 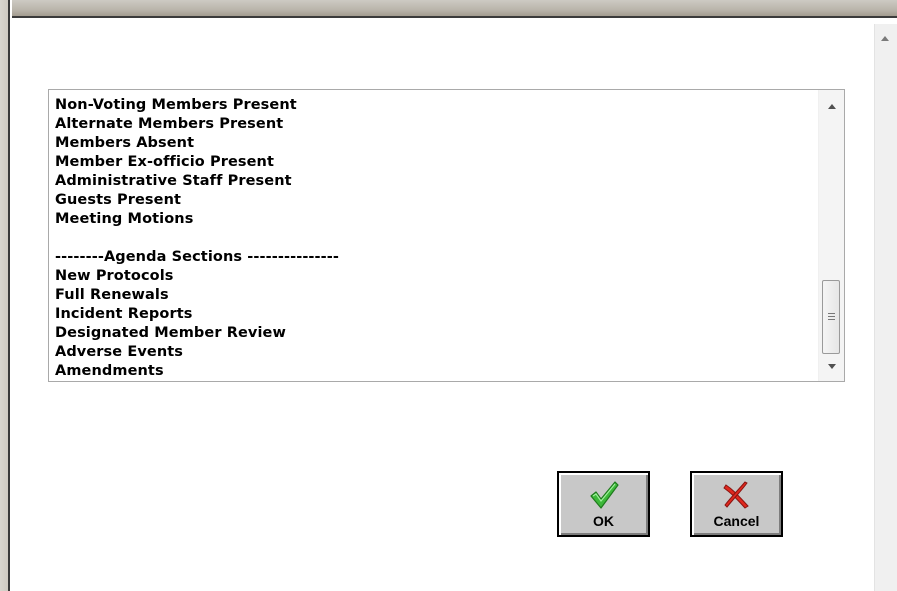 I want to click on list-item-separator: --------Agenda Sections ---------------, so click(x=436, y=257).